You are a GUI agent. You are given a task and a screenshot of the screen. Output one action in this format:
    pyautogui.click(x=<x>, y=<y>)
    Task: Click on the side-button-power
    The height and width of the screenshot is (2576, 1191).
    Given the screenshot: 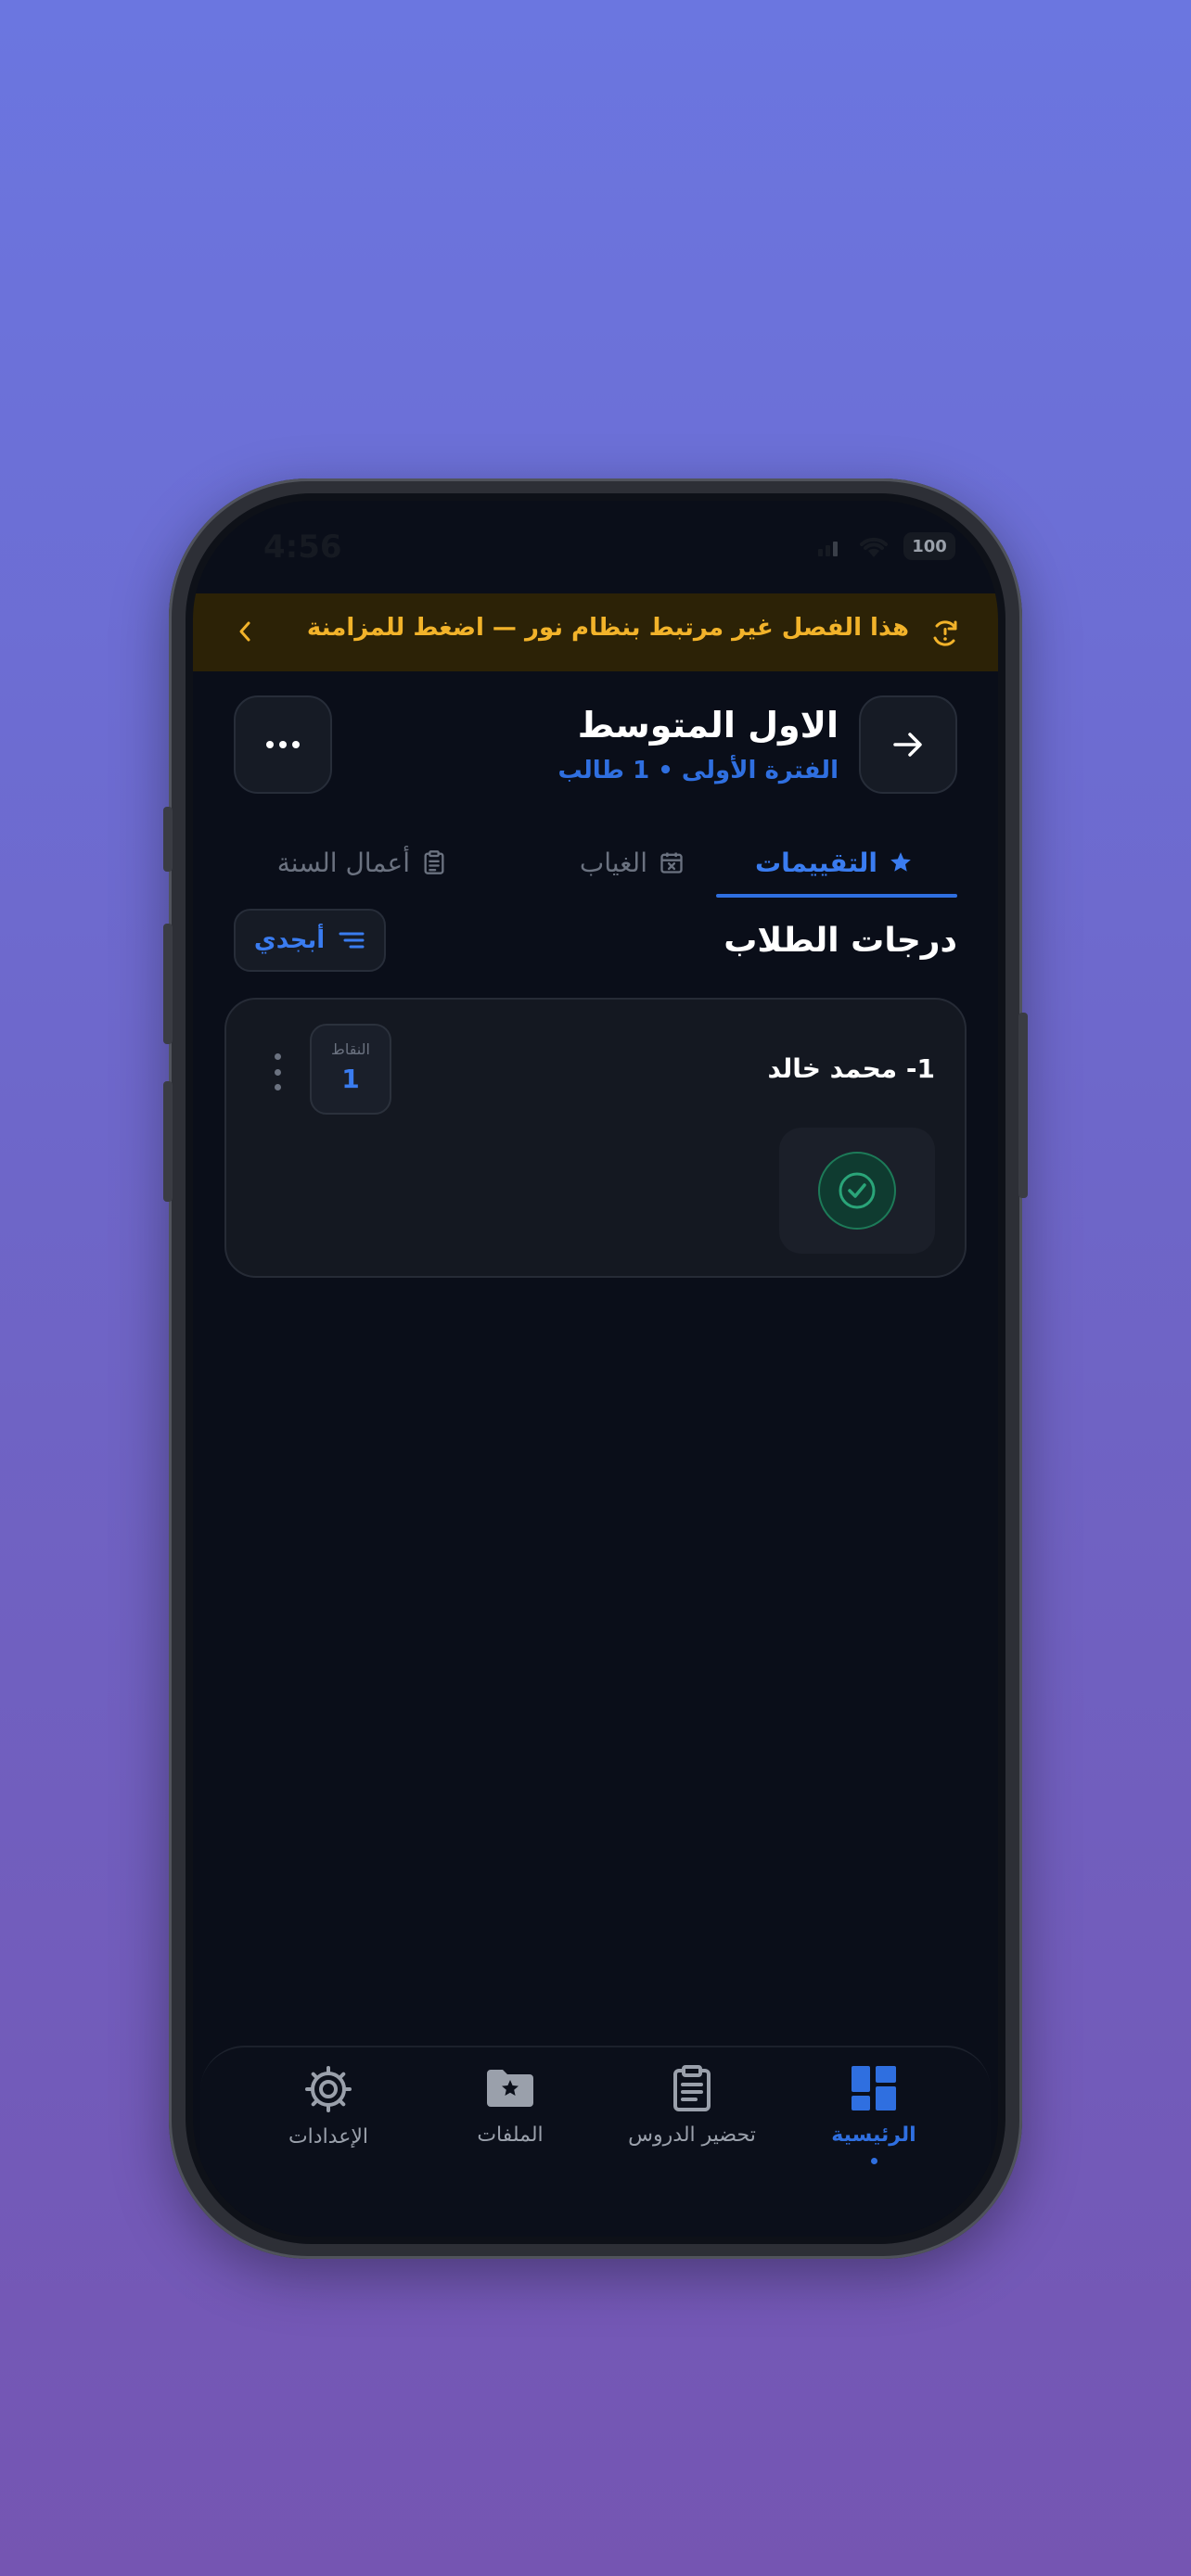 What is the action you would take?
    pyautogui.click(x=1023, y=1105)
    